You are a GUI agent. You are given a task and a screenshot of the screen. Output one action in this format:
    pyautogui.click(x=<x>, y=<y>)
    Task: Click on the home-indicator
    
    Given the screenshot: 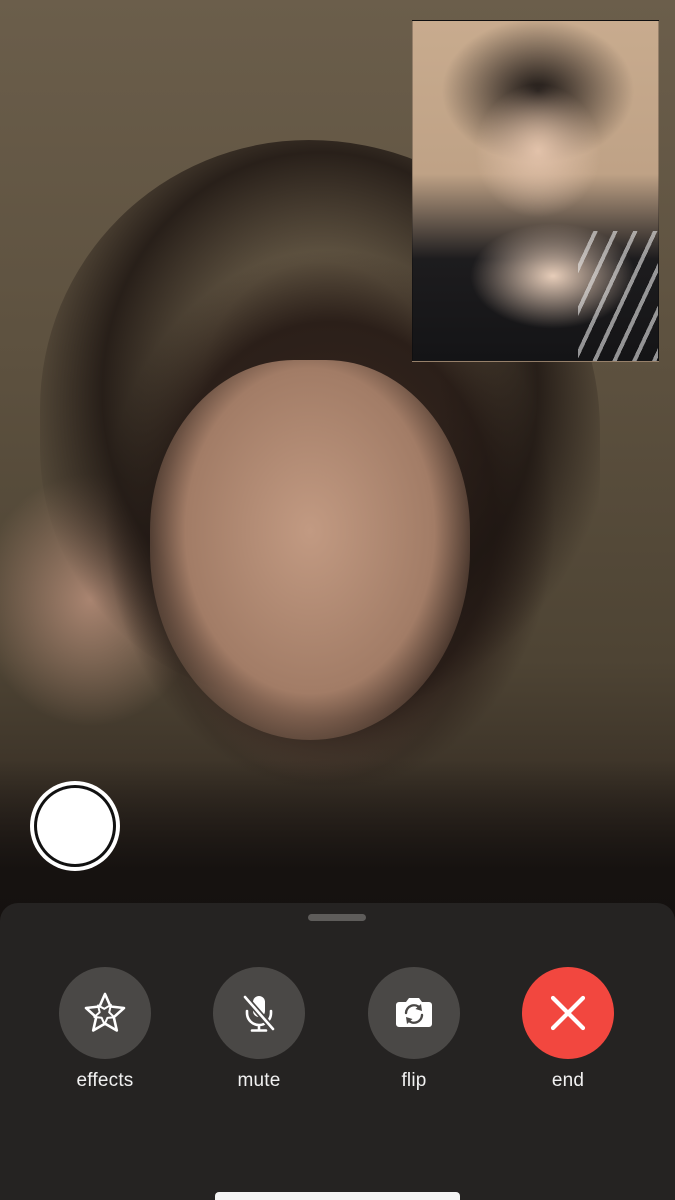 What is the action you would take?
    pyautogui.click(x=337, y=1196)
    